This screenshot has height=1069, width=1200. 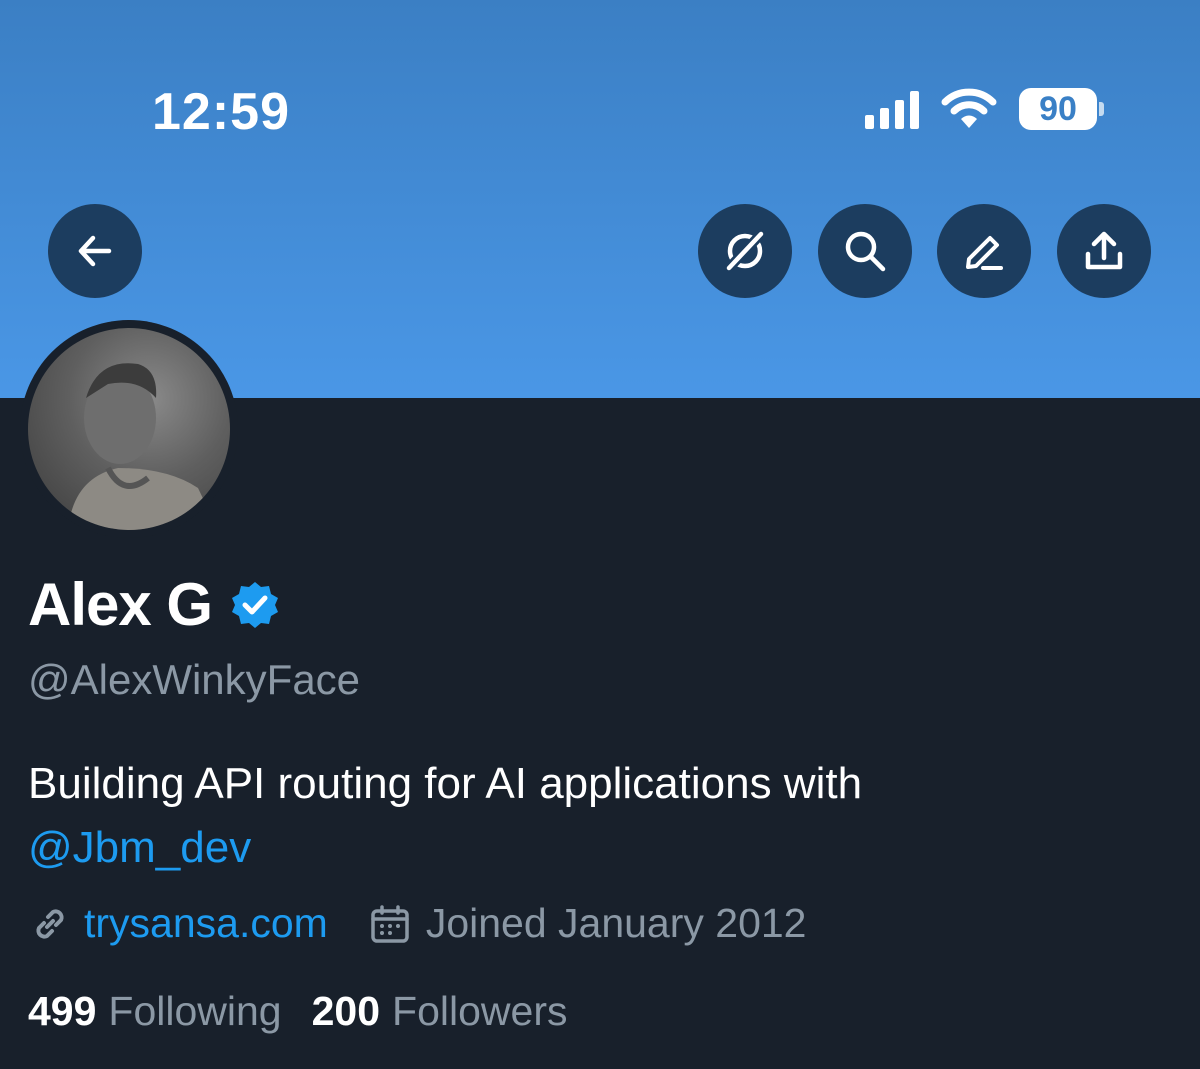 I want to click on following-label: Following, so click(x=194, y=1011).